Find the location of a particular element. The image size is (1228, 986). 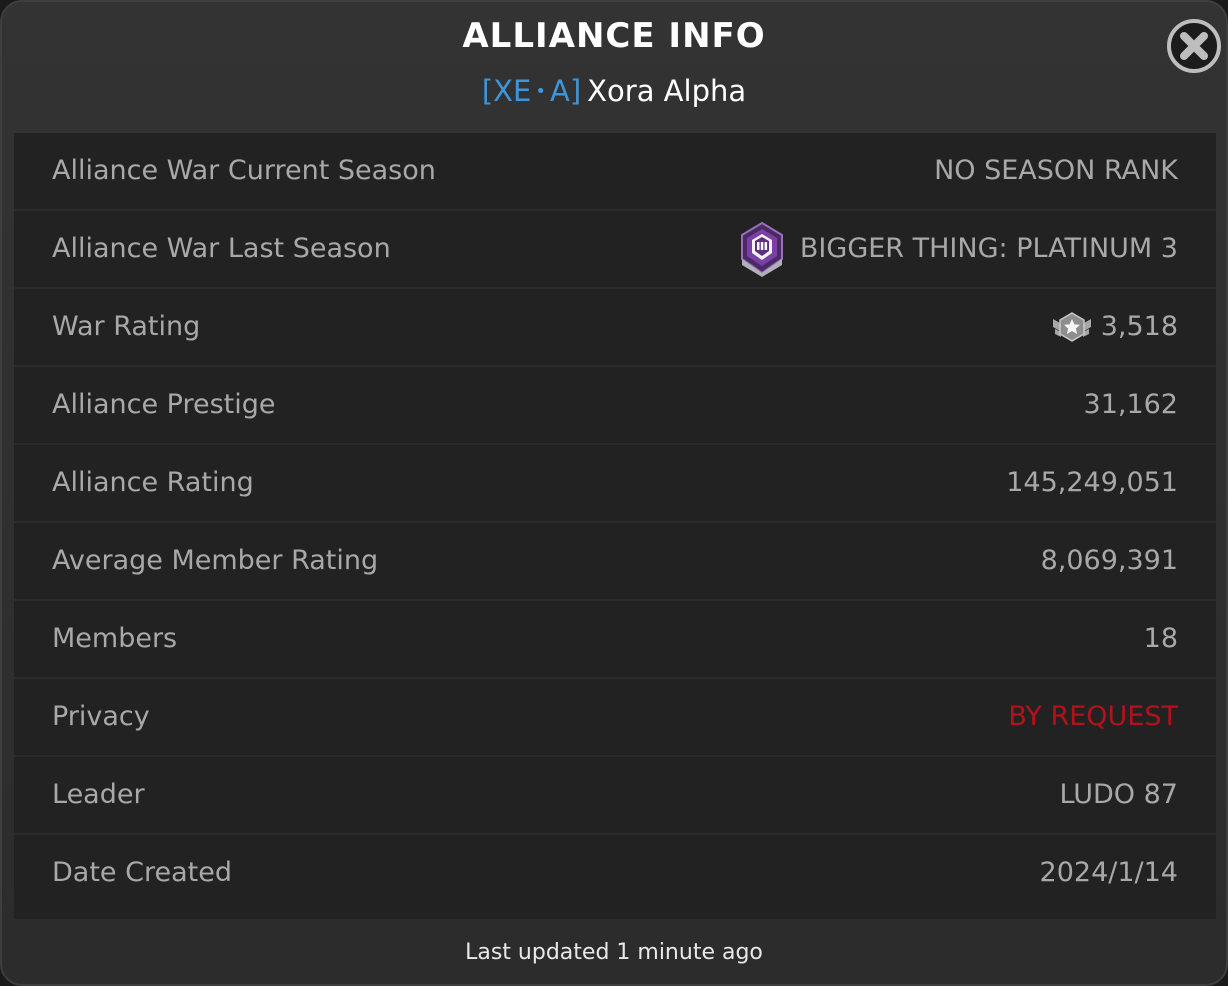

close-icon is located at coordinates (1194, 46).